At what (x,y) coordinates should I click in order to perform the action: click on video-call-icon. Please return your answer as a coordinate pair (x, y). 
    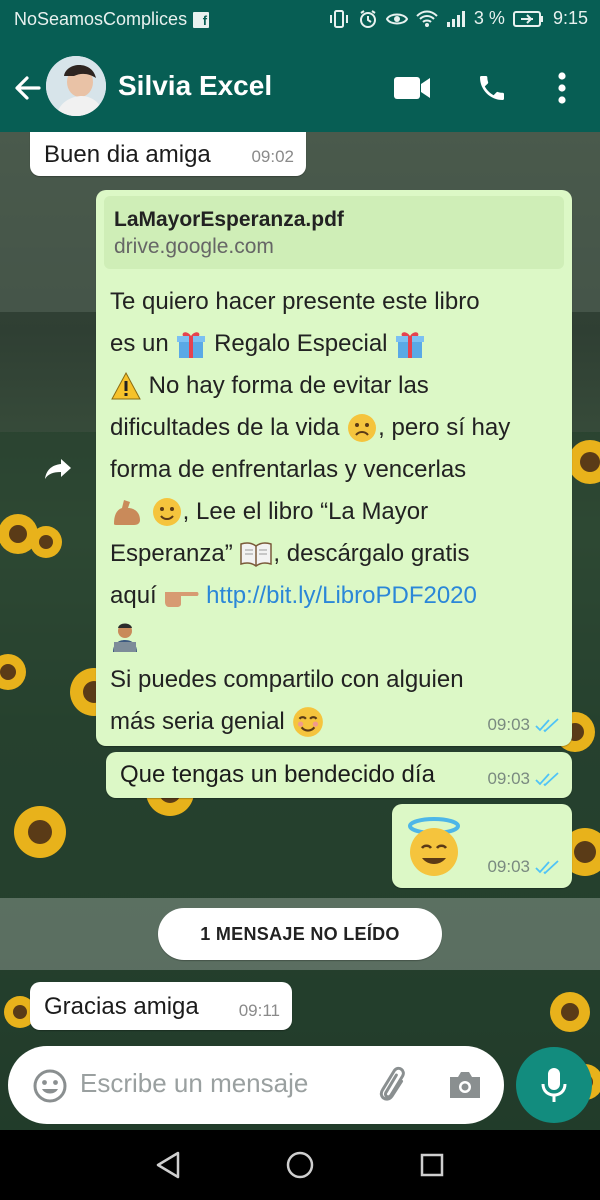
    Looking at the image, I should click on (412, 88).